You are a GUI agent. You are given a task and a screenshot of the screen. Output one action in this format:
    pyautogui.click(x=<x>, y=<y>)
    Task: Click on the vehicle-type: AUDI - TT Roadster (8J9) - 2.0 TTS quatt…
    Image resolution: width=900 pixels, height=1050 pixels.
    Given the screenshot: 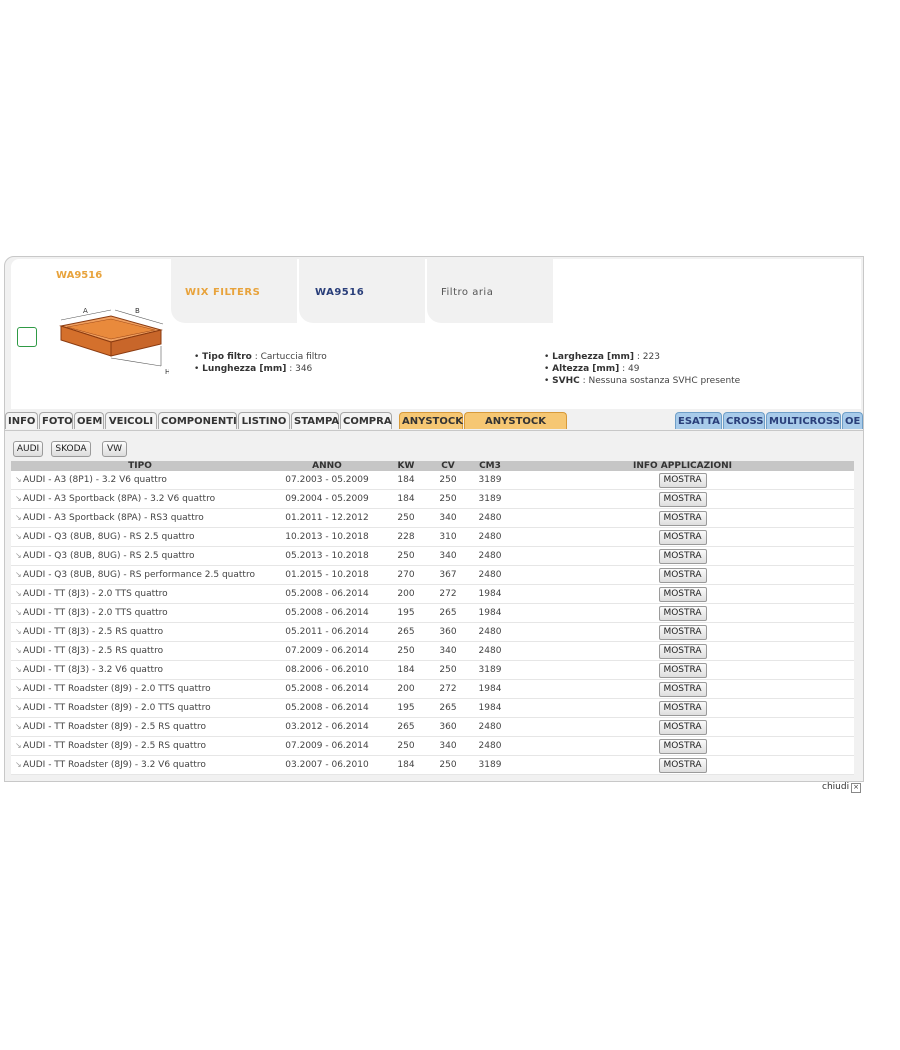 What is the action you would take?
    pyautogui.click(x=117, y=708)
    